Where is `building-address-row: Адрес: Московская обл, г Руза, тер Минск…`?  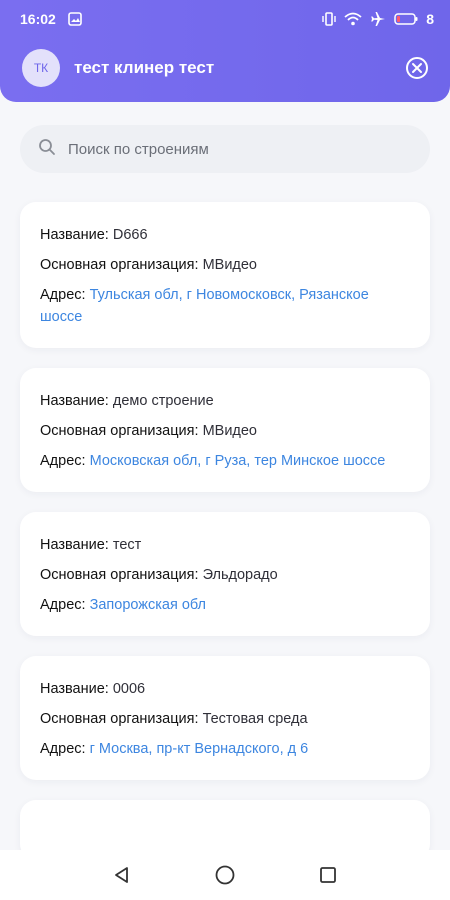 building-address-row: Адрес: Московская обл, г Руза, тер Минск… is located at coordinates (225, 461).